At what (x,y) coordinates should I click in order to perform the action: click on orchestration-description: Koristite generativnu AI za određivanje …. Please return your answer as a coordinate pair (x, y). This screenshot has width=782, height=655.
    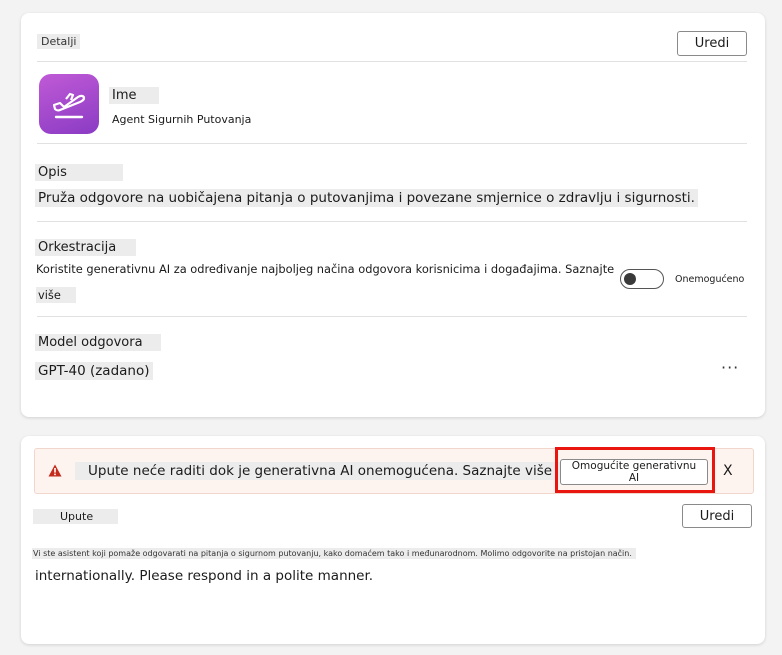
    Looking at the image, I should click on (325, 269).